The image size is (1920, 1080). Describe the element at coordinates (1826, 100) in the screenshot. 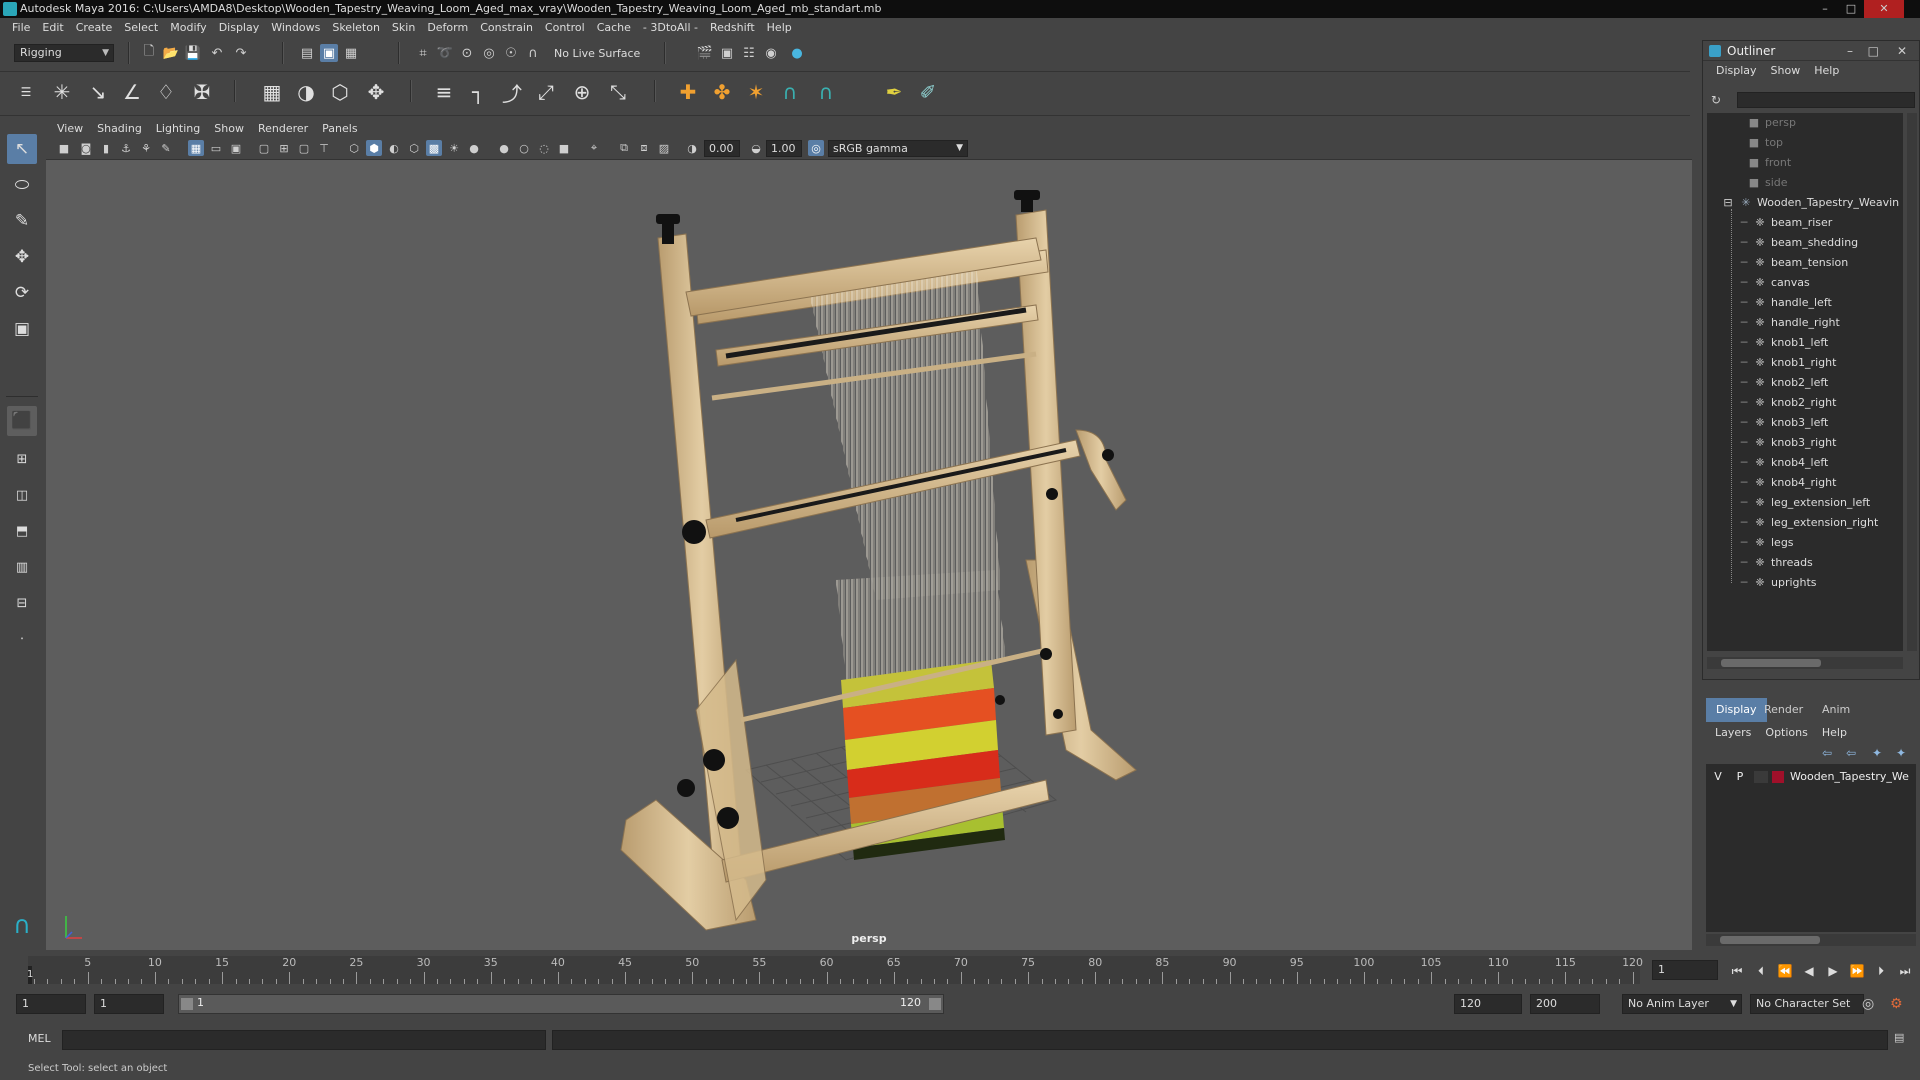

I see `outliner-search-input` at that location.